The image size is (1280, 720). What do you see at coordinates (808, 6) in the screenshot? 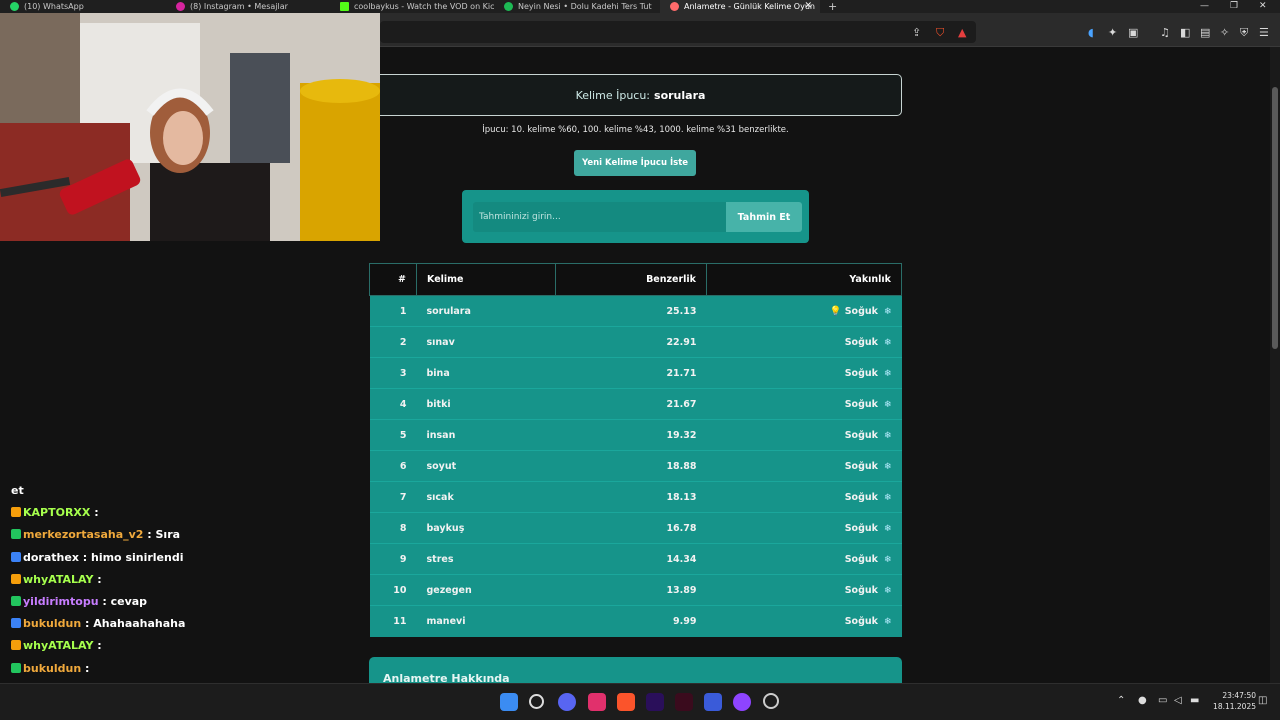
I see `close-icon: ✕` at bounding box center [808, 6].